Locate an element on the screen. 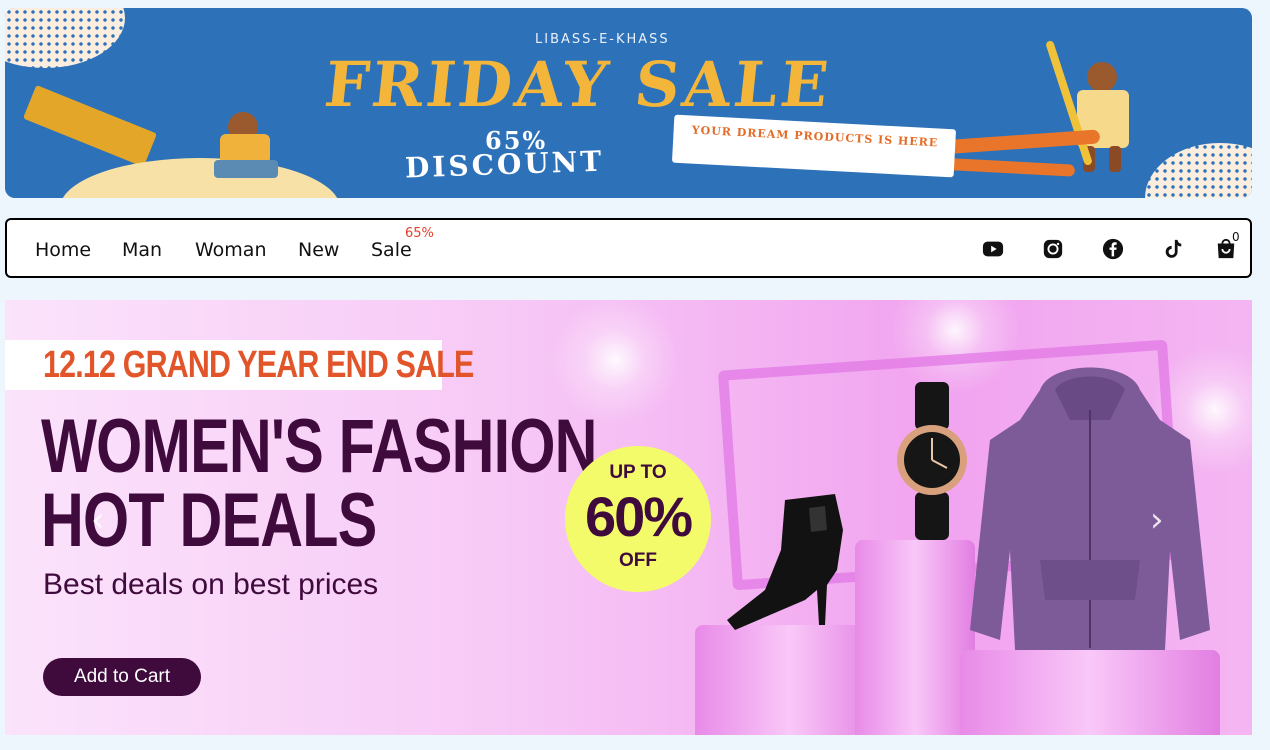 This screenshot has width=1270, height=750. instagram-icon is located at coordinates (1053, 249).